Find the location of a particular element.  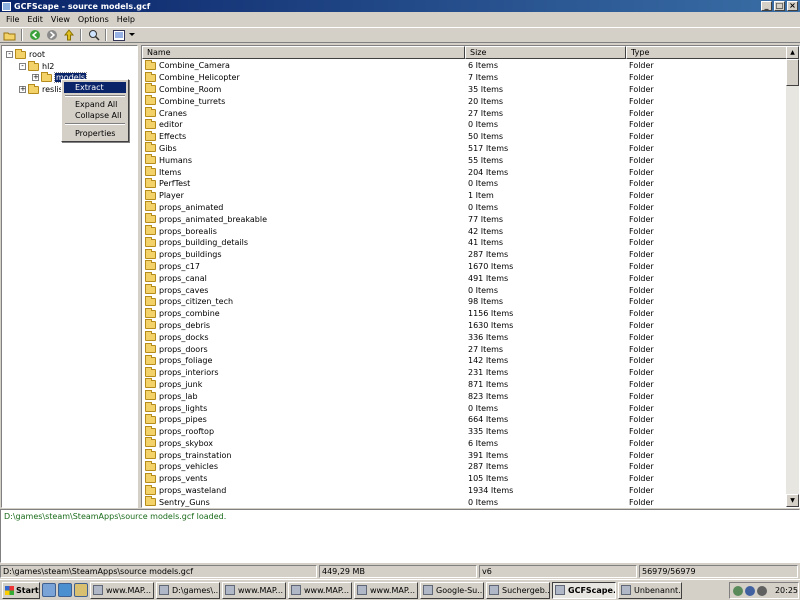

table-row: props_pipes 664 Items Folder is located at coordinates (464, 419).